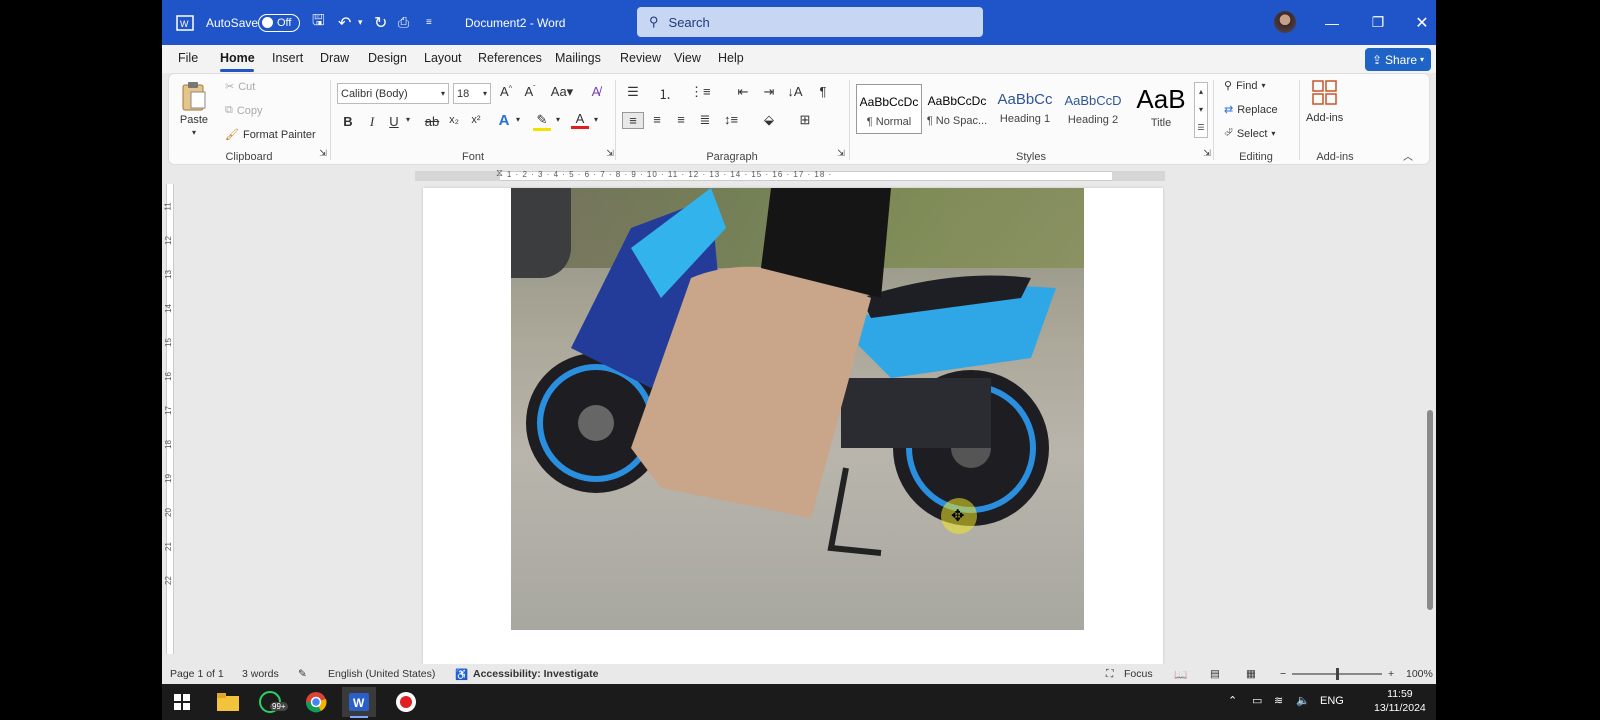 The height and width of the screenshot is (720, 1600). I want to click on page-count: Page 1 of 1, so click(197, 674).